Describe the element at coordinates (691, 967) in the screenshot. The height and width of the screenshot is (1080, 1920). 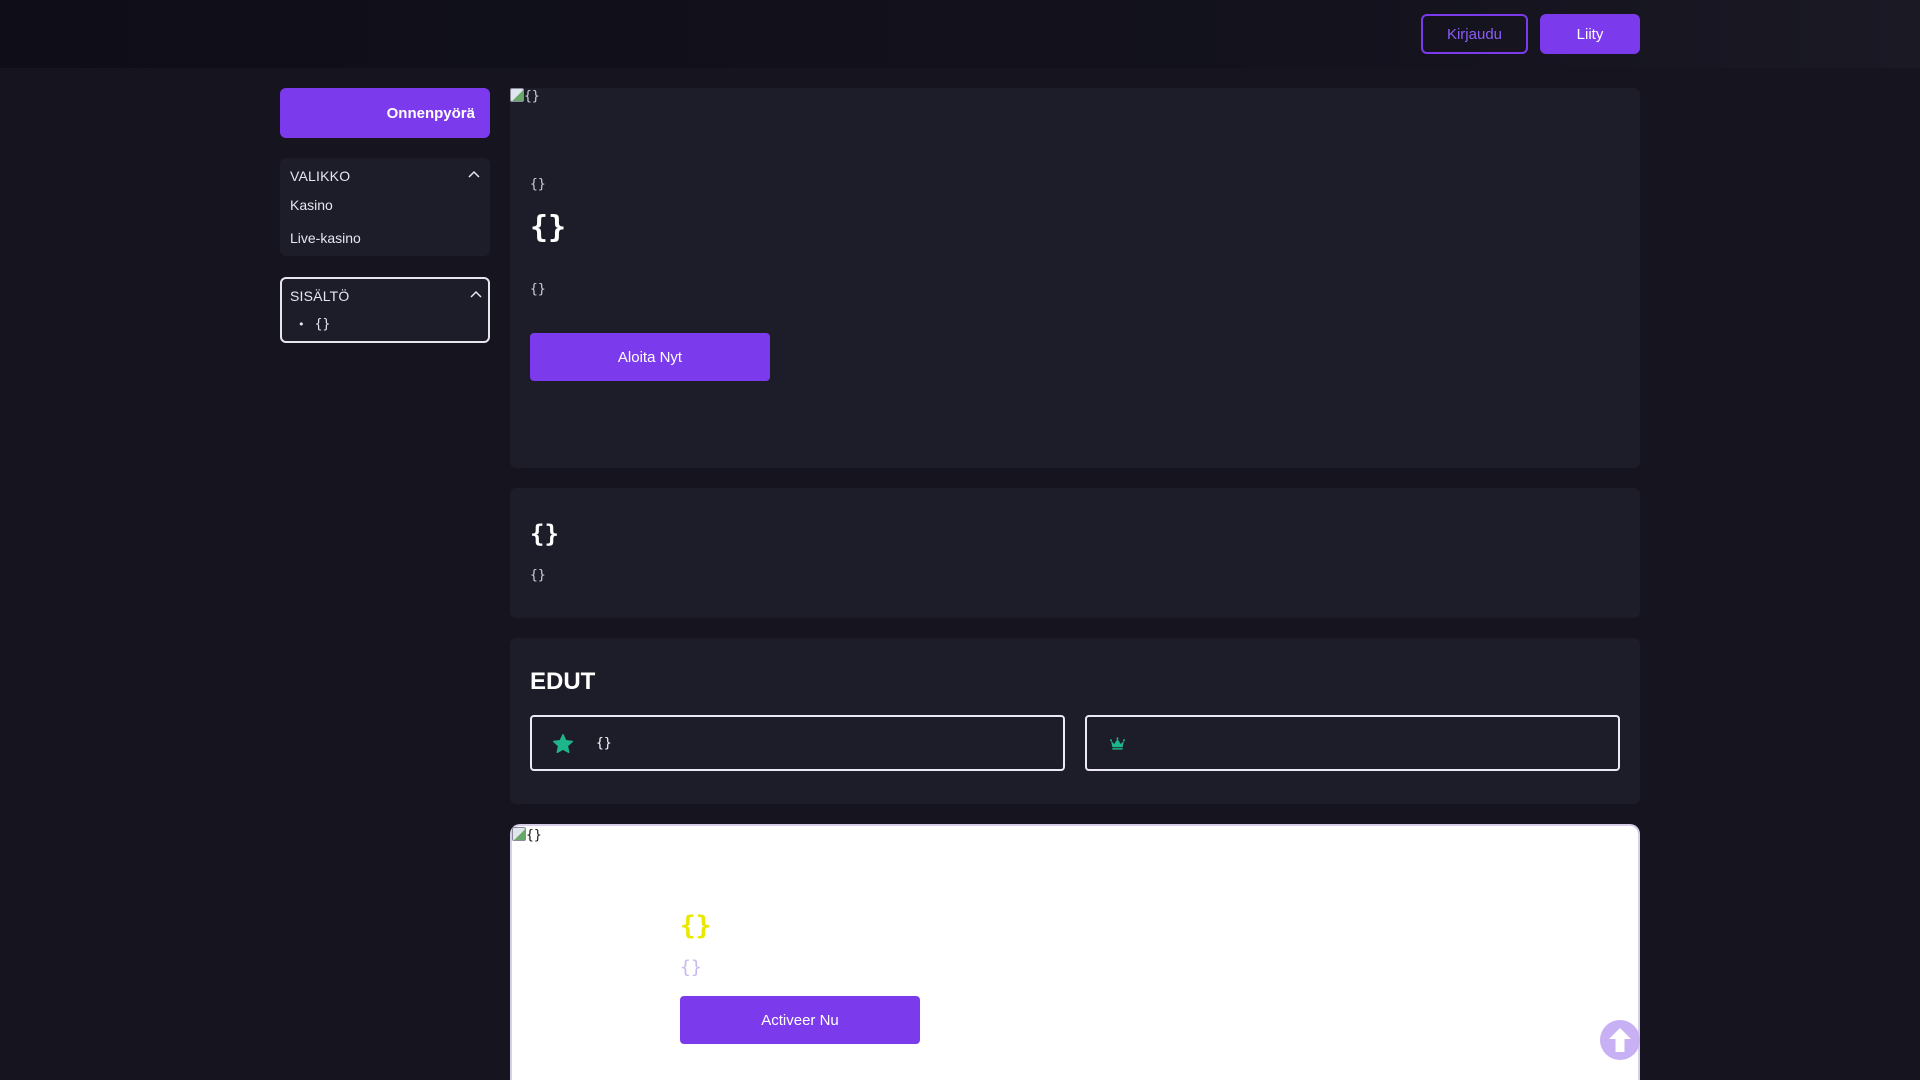
I see `promo-subtitle: {}` at that location.